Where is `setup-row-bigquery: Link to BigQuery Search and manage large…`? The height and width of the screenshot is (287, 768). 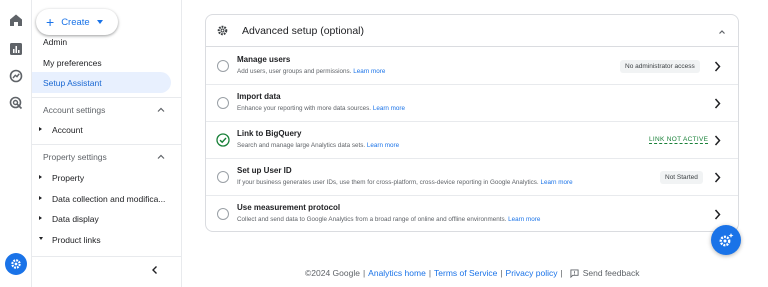 setup-row-bigquery: Link to BigQuery Search and manage large… is located at coordinates (472, 140).